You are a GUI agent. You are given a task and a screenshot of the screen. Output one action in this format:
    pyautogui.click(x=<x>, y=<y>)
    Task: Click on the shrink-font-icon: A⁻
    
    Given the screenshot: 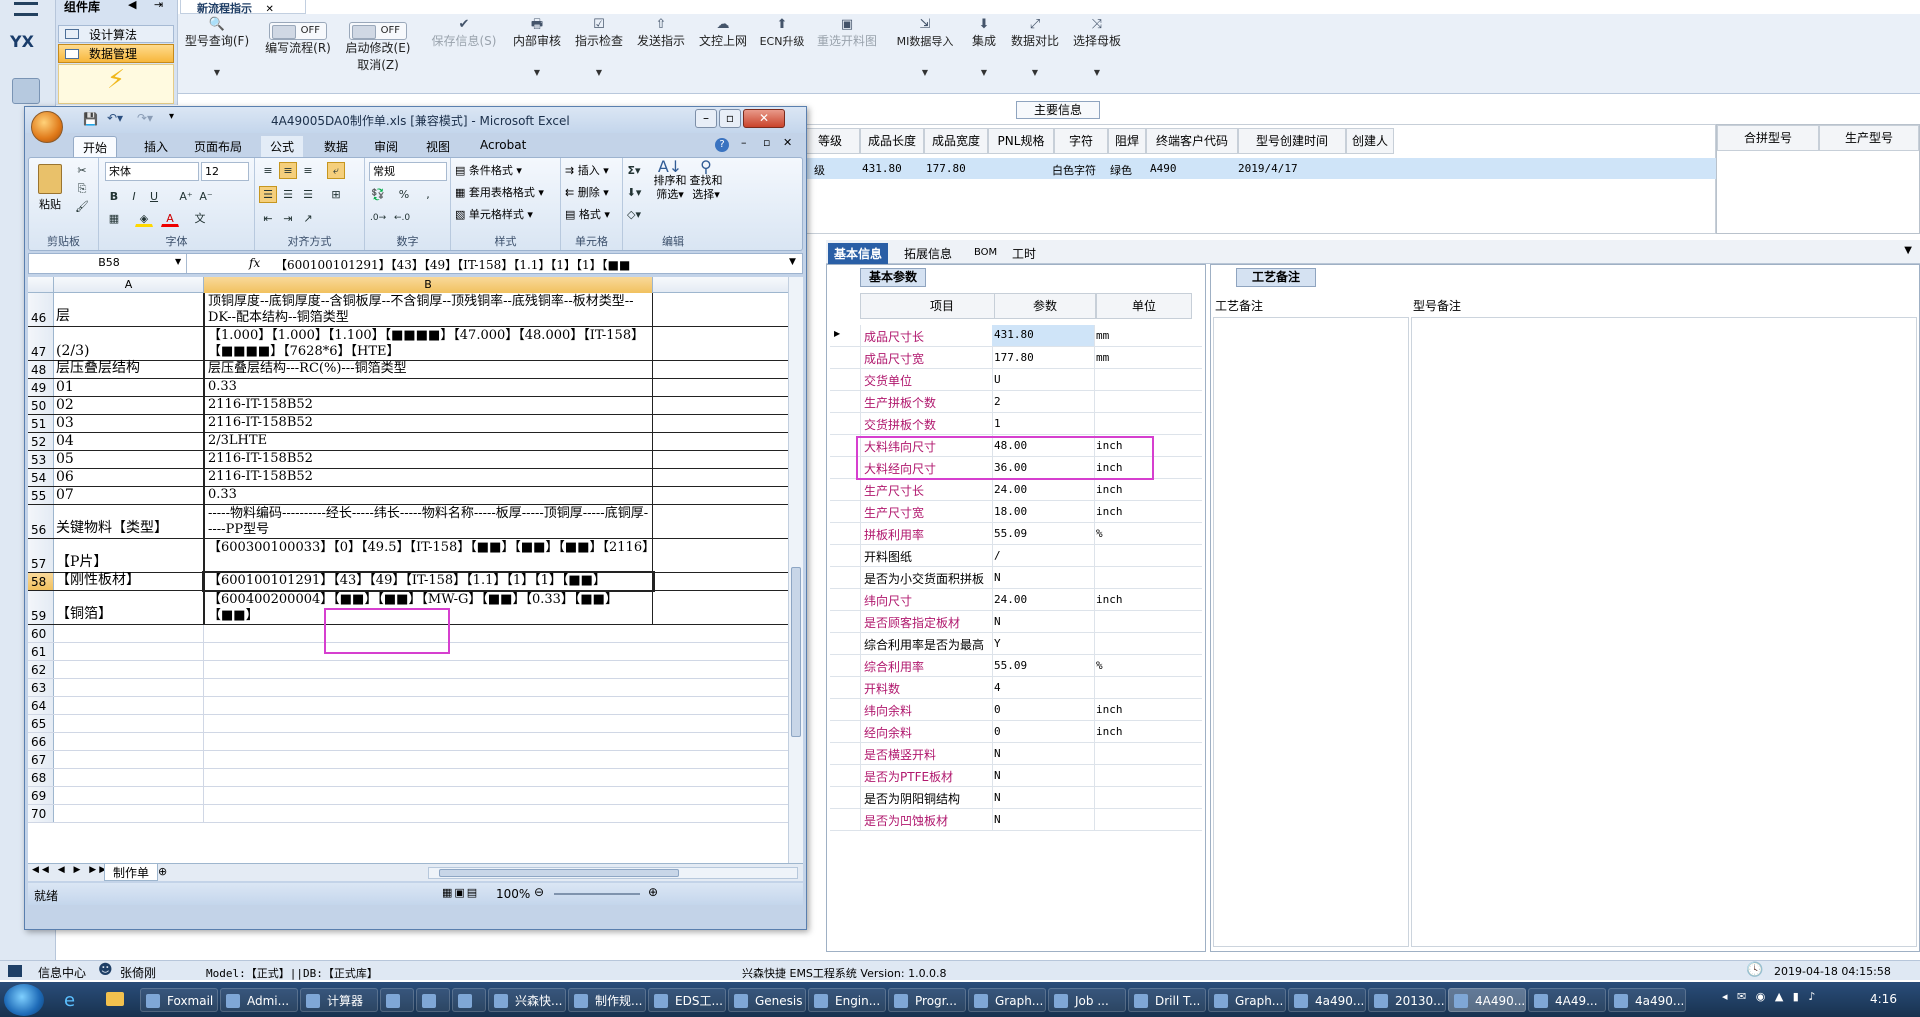 What is the action you would take?
    pyautogui.click(x=206, y=196)
    